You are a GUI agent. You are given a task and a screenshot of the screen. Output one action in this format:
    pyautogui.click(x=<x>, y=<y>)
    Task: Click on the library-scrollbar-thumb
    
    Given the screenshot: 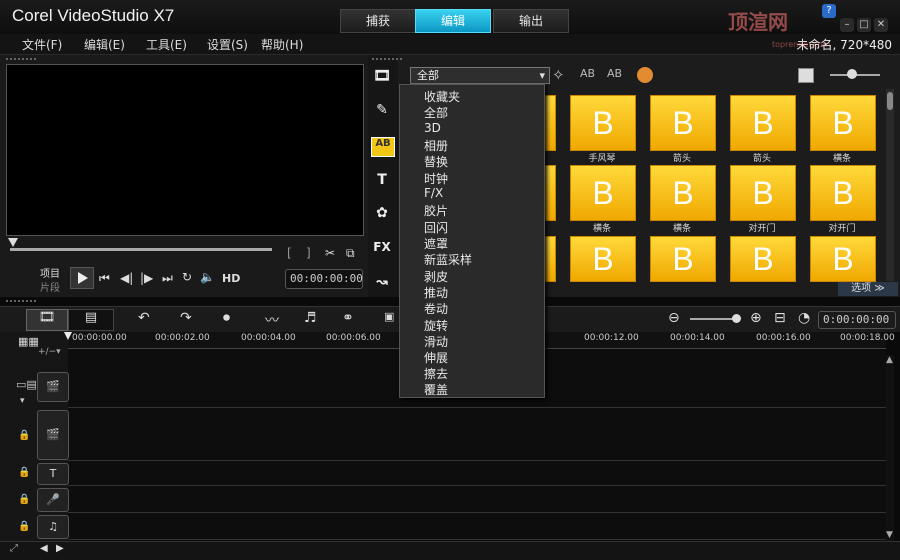 What is the action you would take?
    pyautogui.click(x=890, y=101)
    